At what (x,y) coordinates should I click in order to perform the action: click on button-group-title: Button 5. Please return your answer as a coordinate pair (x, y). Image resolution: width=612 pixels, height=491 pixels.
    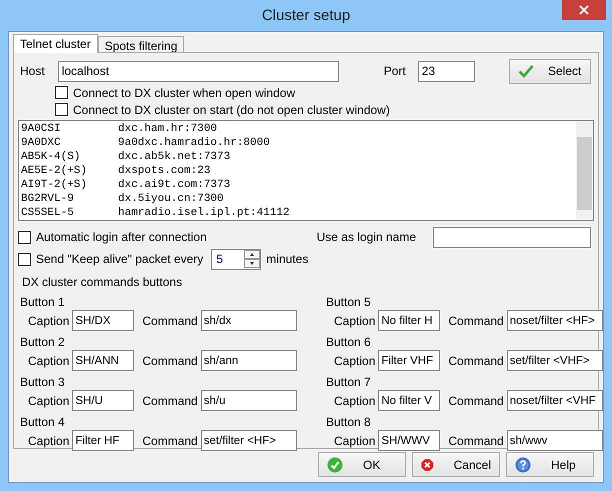
    Looking at the image, I should click on (349, 302).